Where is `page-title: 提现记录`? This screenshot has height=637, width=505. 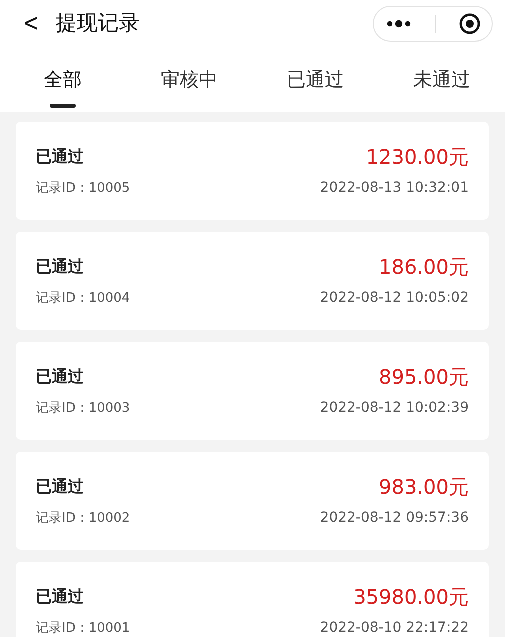
page-title: 提现记录 is located at coordinates (98, 23).